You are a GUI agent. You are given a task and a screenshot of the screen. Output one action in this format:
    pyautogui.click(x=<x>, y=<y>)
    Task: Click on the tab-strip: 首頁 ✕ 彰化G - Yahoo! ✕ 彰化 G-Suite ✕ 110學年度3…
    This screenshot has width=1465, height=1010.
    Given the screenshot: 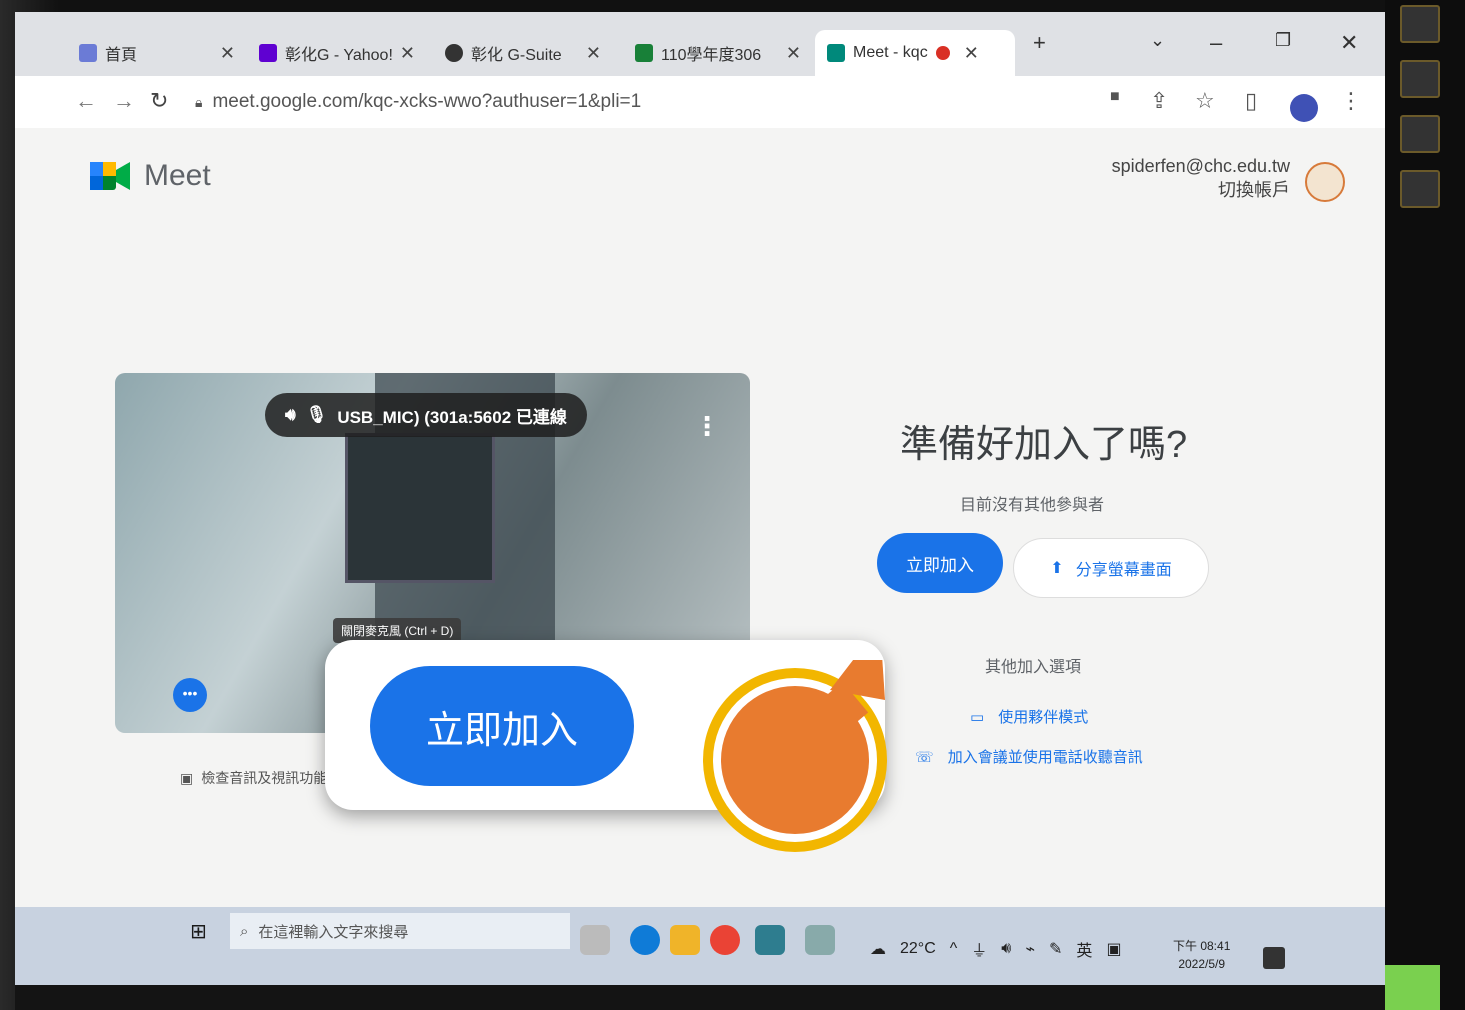 What is the action you would take?
    pyautogui.click(x=700, y=44)
    